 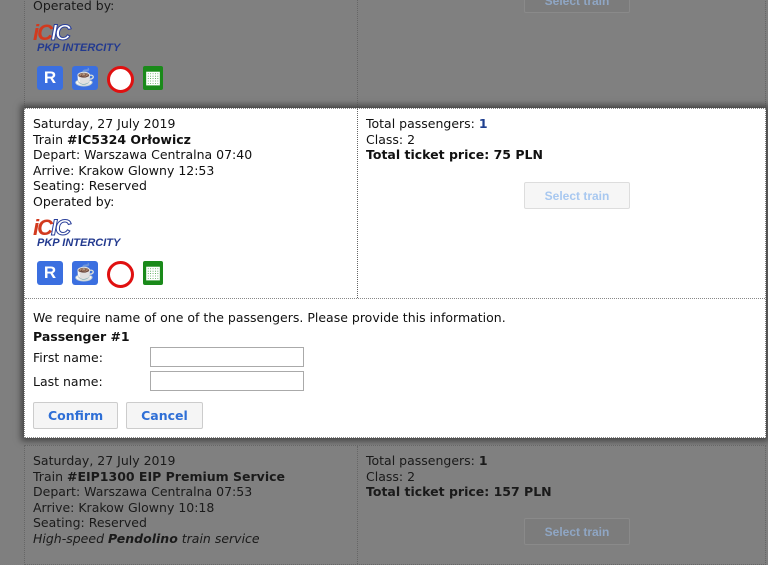 I want to click on service-note: High-speed Pendolino train service, so click(x=146, y=538).